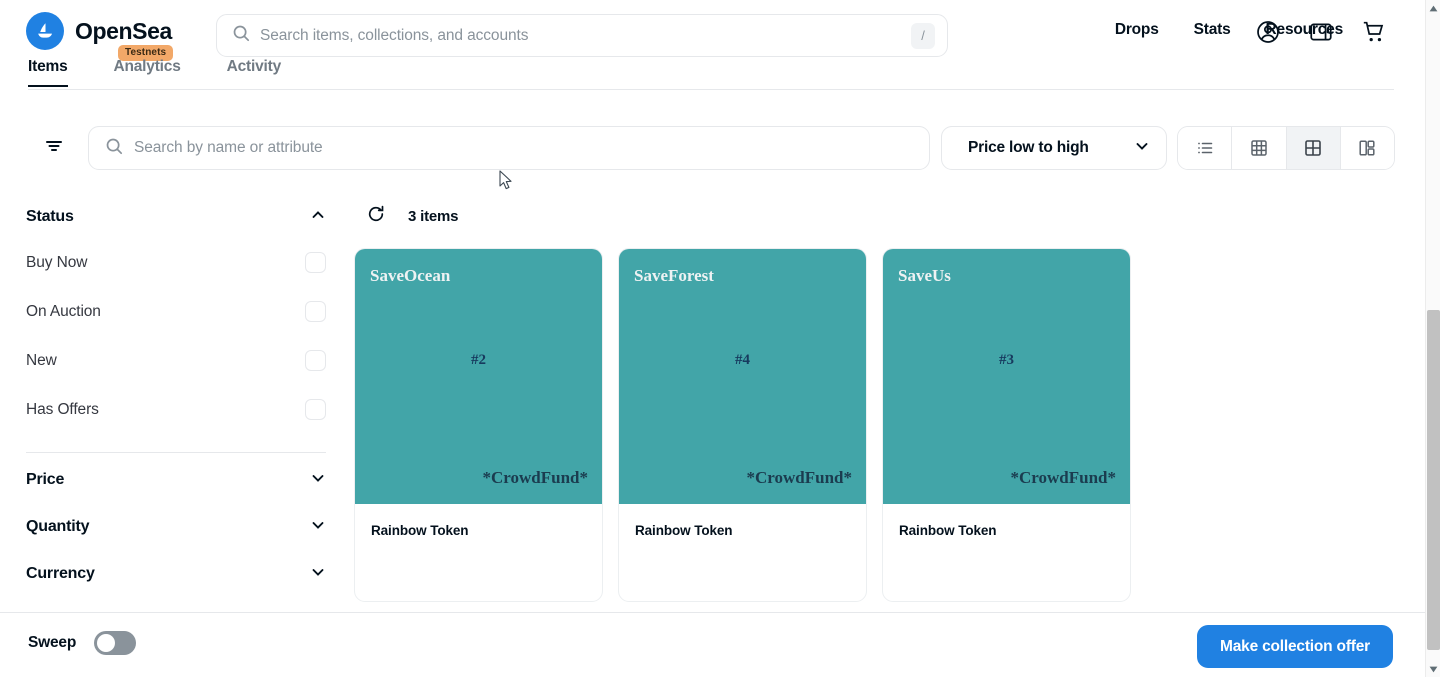 The width and height of the screenshot is (1440, 677). What do you see at coordinates (228, 148) in the screenshot?
I see `item-search-input: Search by name or attribute` at bounding box center [228, 148].